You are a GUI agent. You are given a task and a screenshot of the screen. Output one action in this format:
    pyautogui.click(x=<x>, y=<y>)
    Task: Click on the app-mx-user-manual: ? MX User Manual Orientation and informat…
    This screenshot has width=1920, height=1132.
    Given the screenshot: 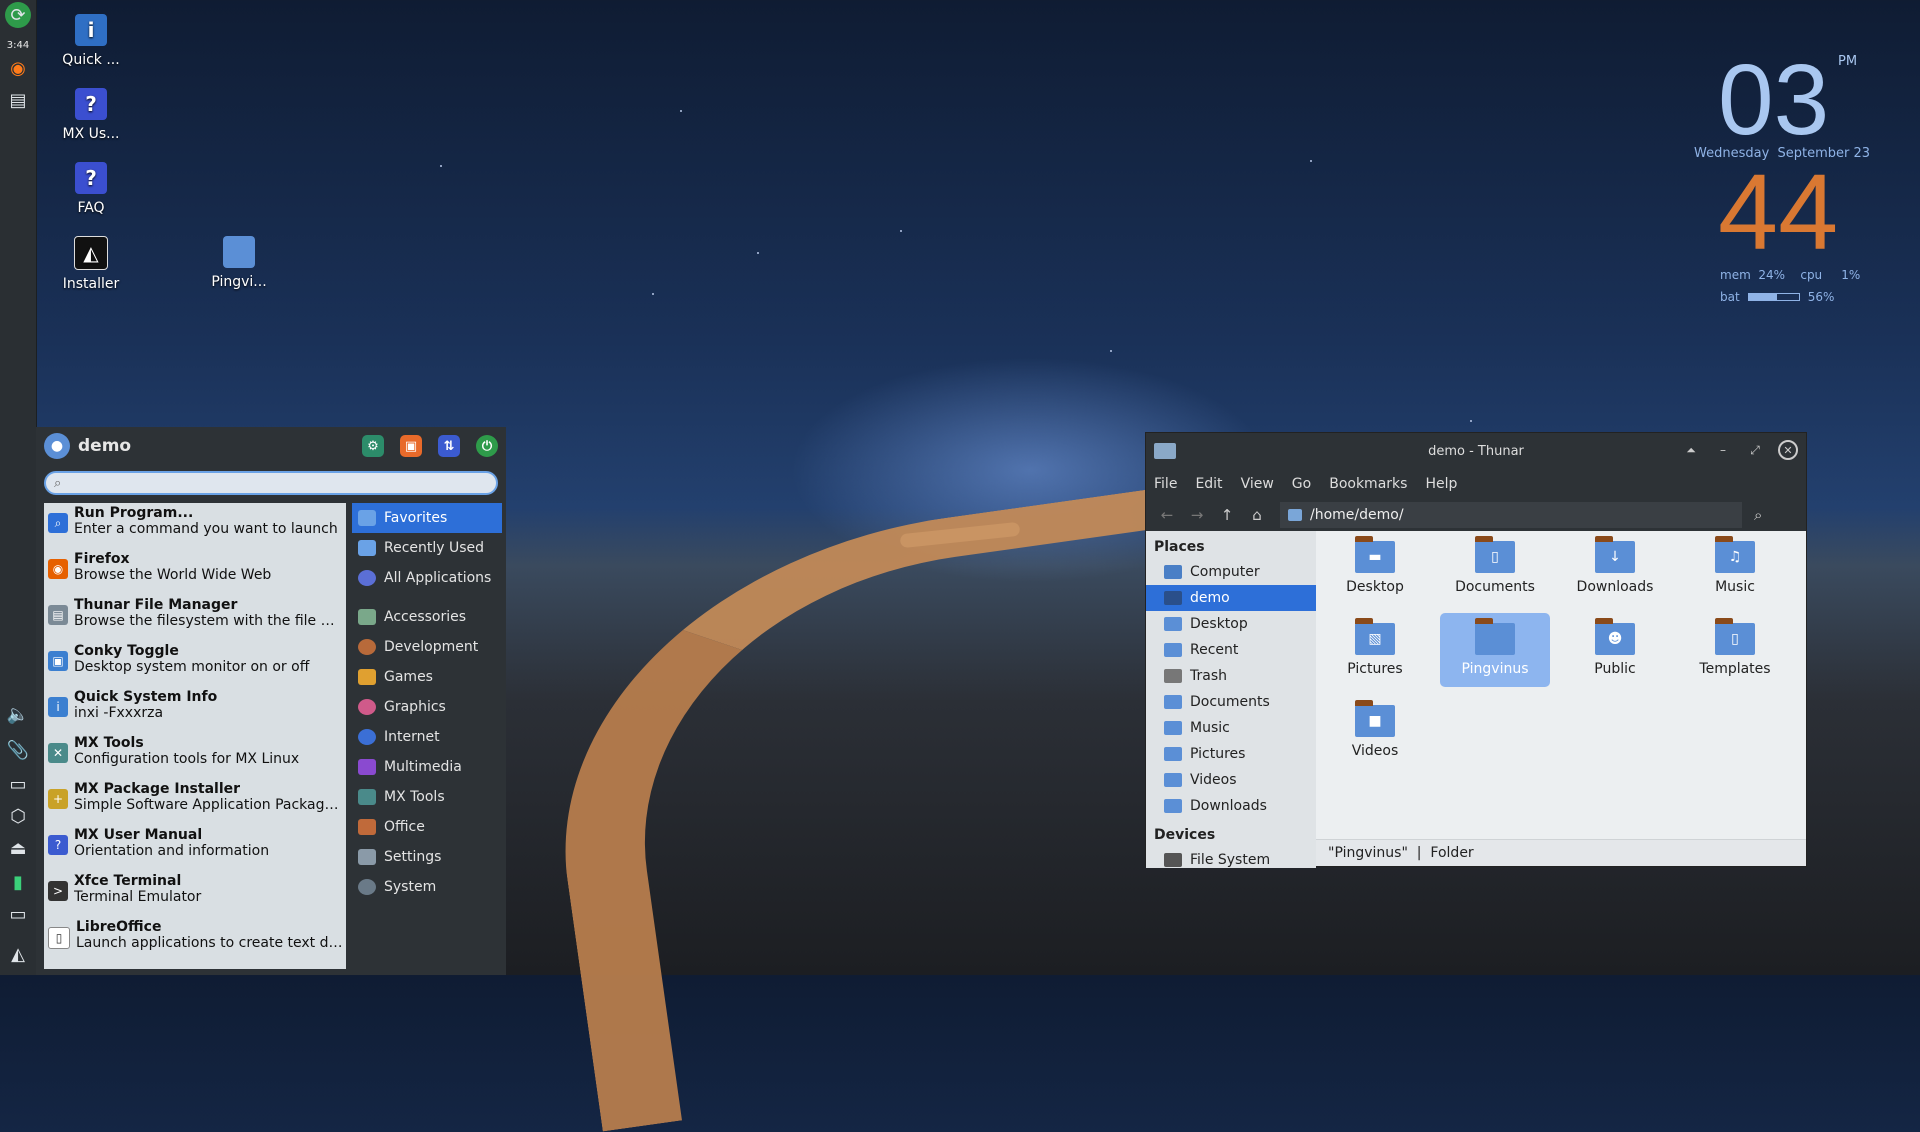 What is the action you would take?
    pyautogui.click(x=195, y=848)
    